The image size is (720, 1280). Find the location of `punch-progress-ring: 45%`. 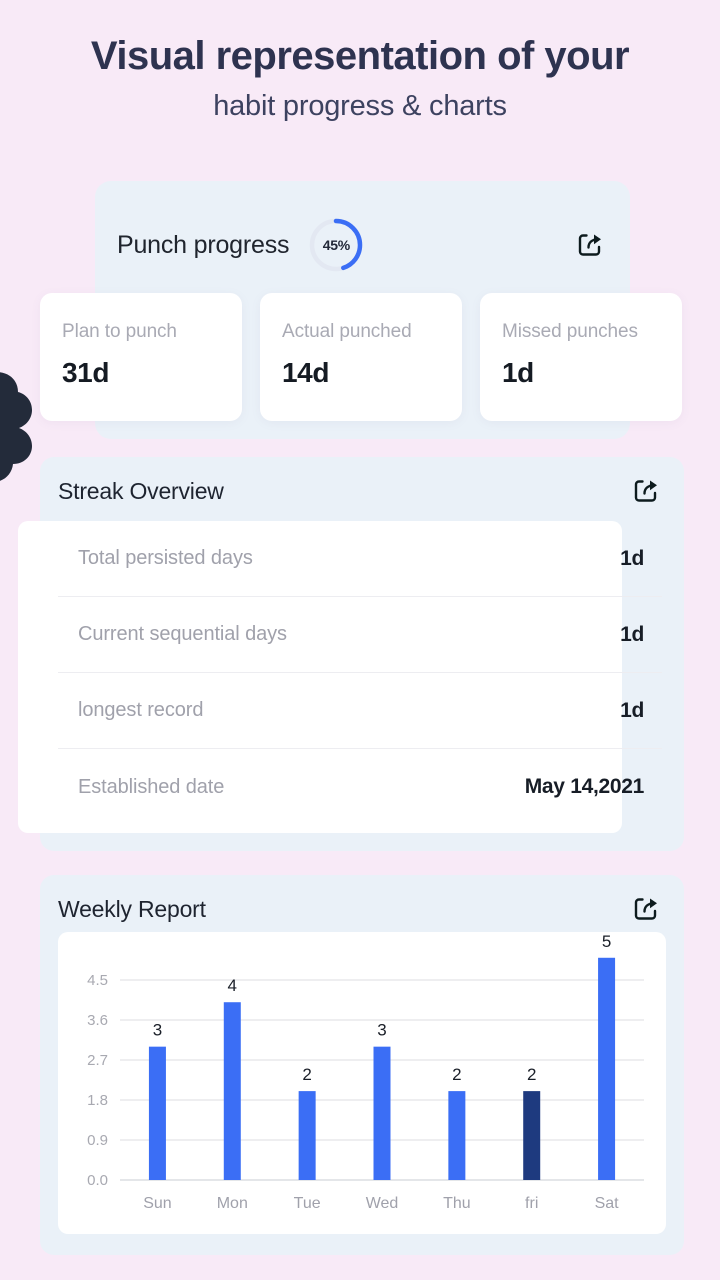

punch-progress-ring: 45% is located at coordinates (336, 245).